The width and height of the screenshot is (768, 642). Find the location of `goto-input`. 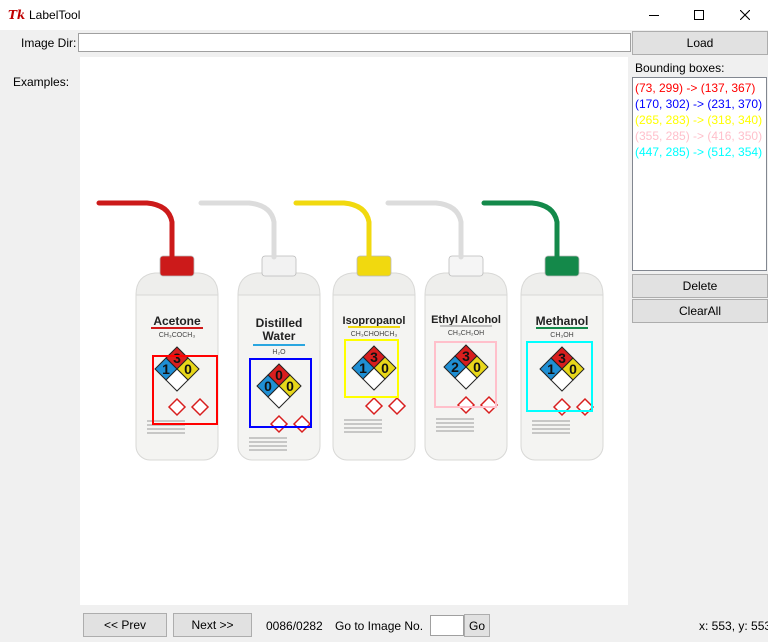

goto-input is located at coordinates (447, 625).